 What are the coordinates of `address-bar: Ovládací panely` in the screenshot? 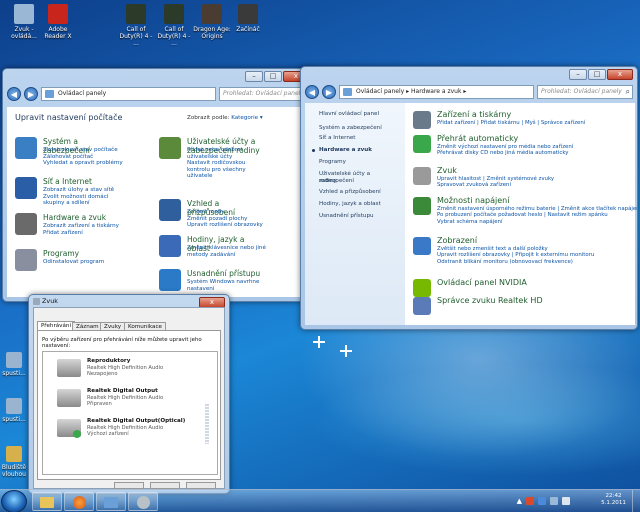 It's located at (128, 94).